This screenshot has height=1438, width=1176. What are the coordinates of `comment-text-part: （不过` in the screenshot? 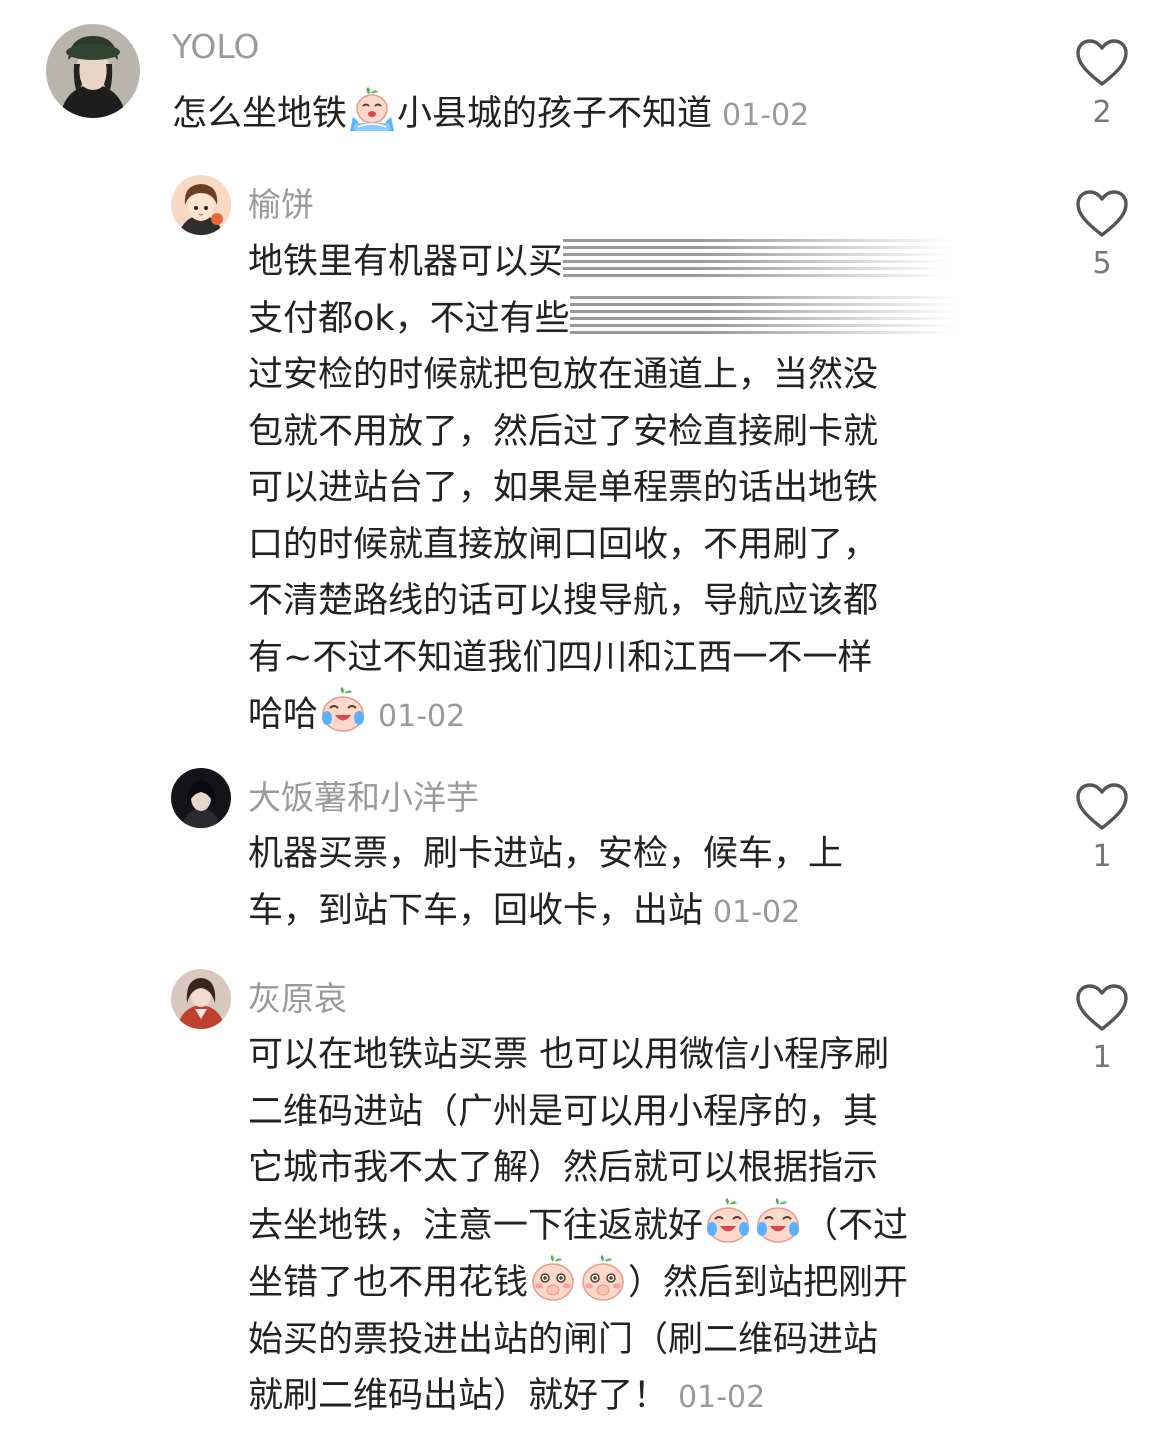 It's located at (856, 1225).